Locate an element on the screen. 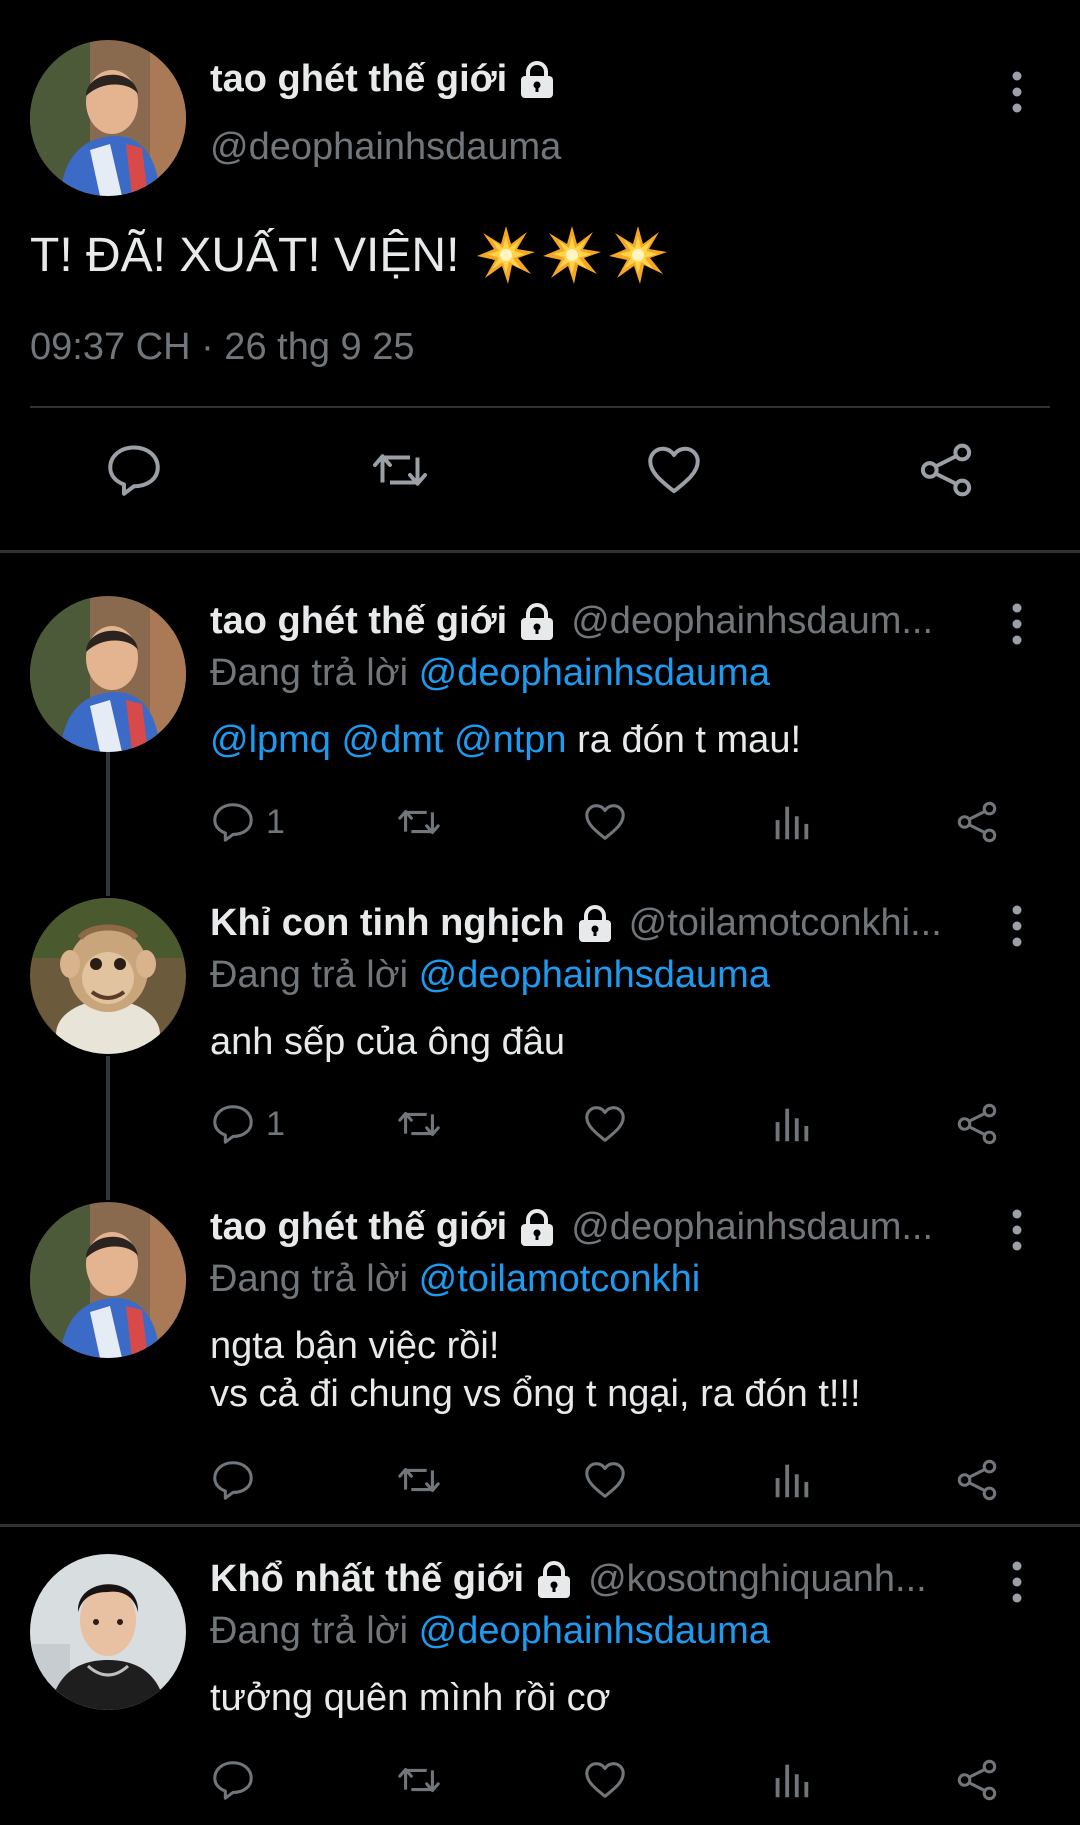  reply-text: anh sếp của ông đâu is located at coordinates (387, 1042).